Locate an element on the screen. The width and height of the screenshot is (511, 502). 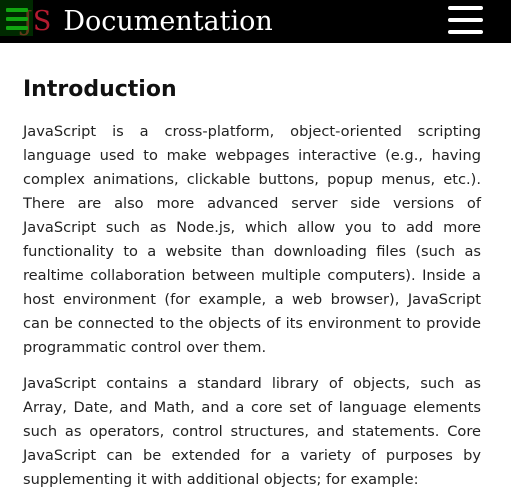
site-brand: JS Documentation is located at coordinates (147, 21).